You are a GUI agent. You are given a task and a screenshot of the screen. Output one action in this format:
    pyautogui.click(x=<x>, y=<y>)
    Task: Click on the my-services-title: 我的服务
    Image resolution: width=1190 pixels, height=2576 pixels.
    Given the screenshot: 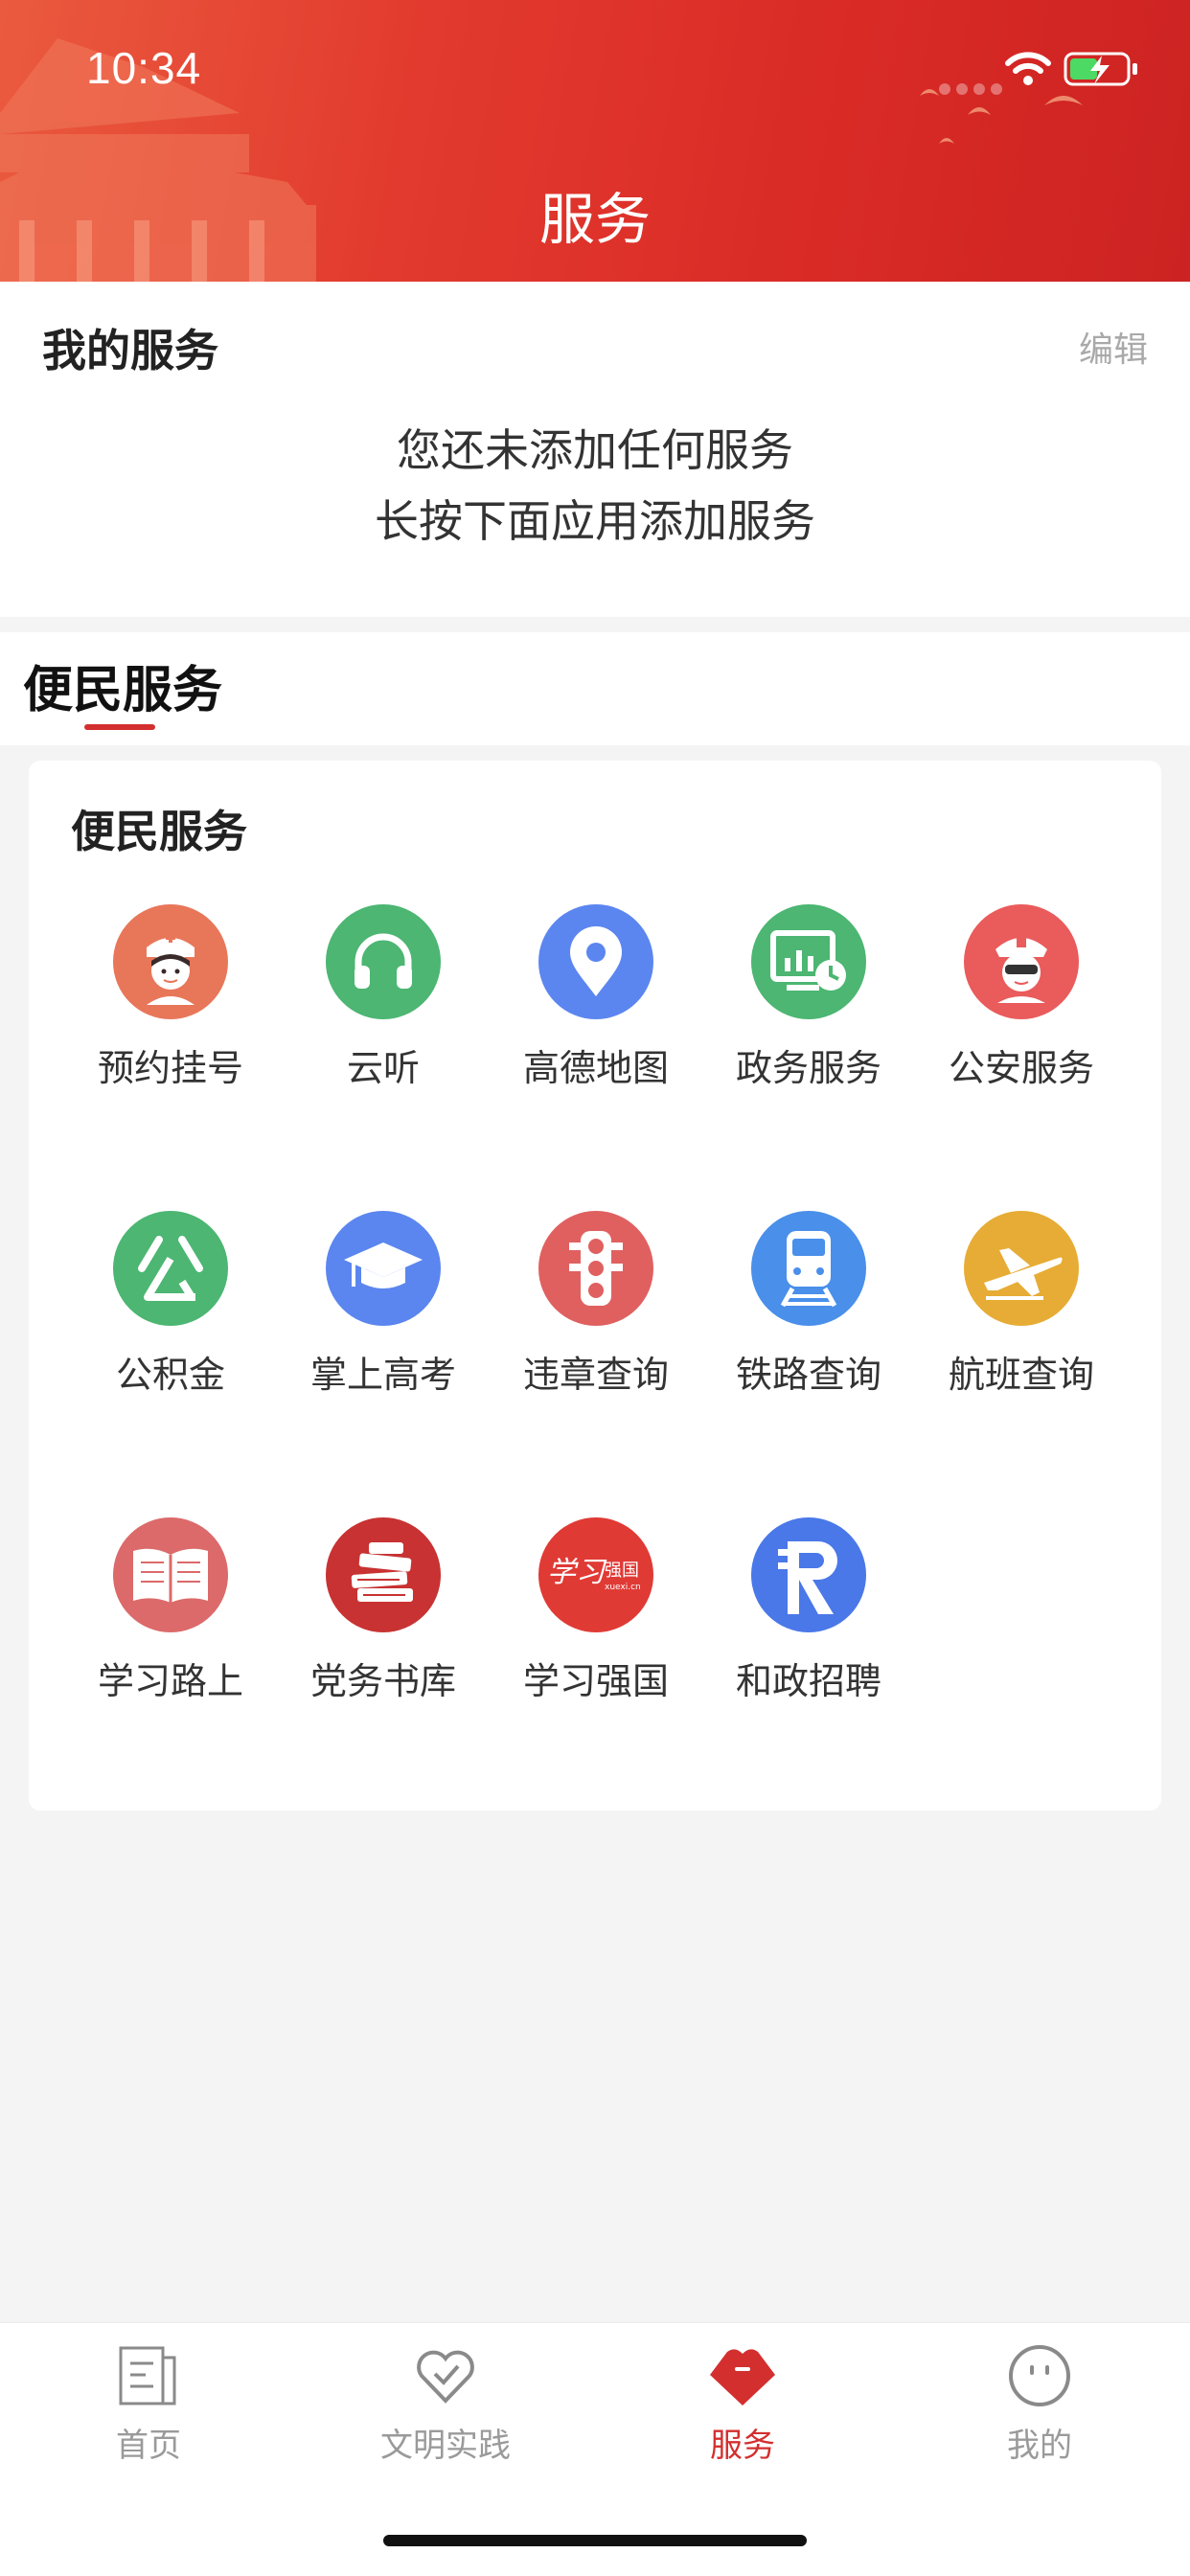 What is the action you would take?
    pyautogui.click(x=130, y=350)
    